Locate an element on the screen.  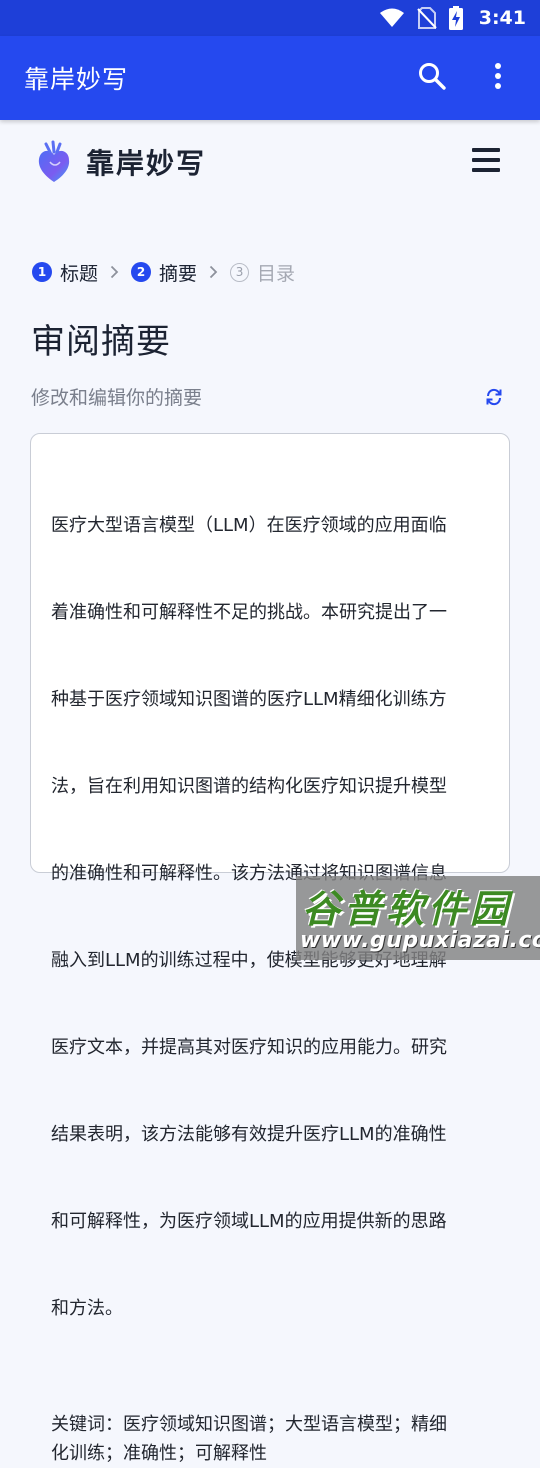
abstract-line: 医疗文本，并提高其对医疗知识的应用能力。研究 is located at coordinates (249, 1047).